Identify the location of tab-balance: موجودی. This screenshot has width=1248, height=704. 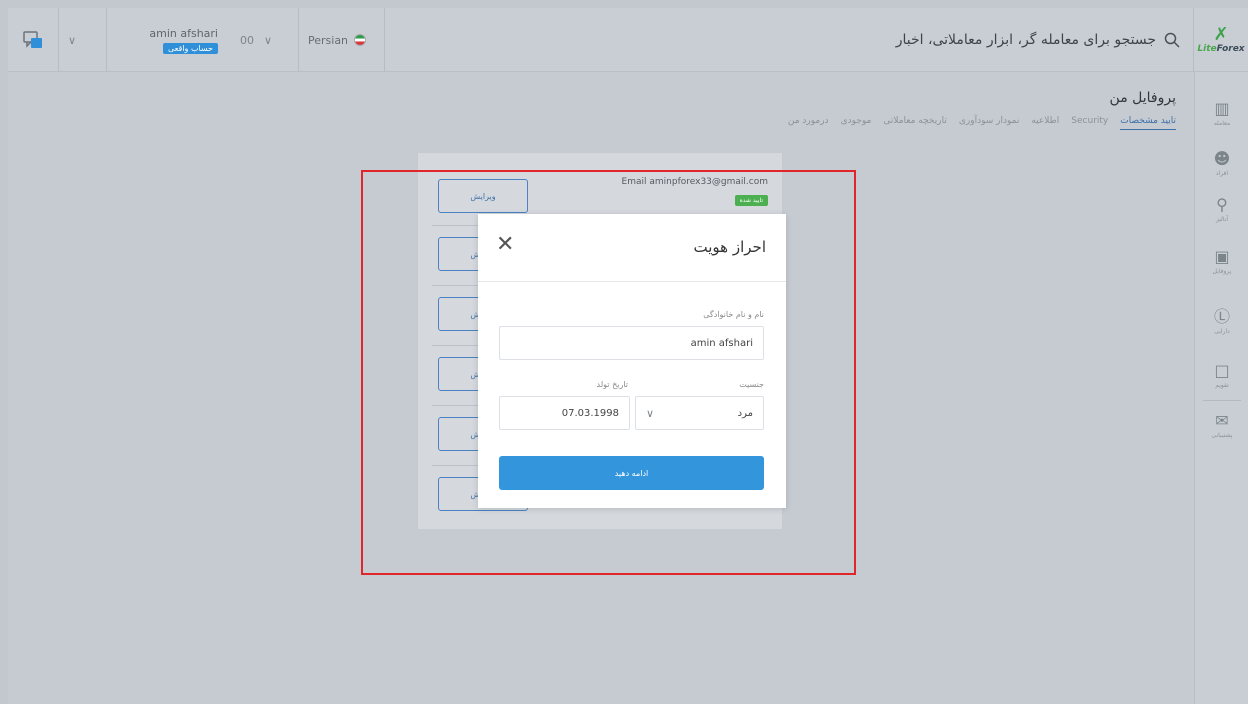
(856, 123).